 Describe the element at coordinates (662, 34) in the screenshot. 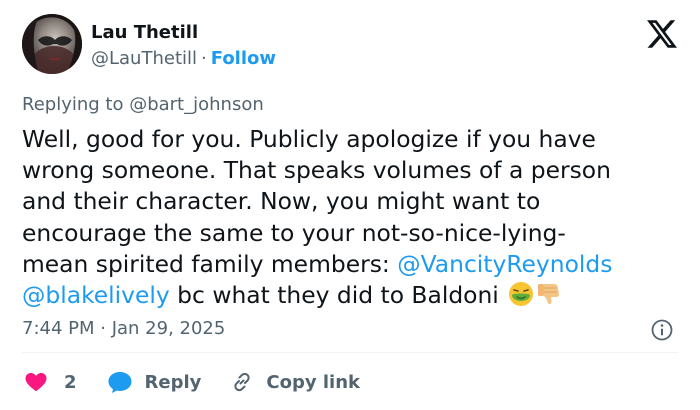

I see `x-logo-icon` at that location.